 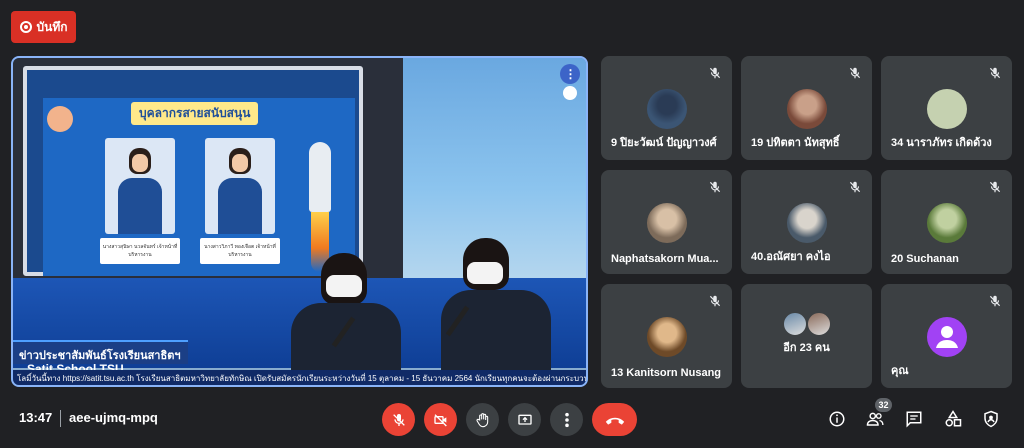 I want to click on participant-name: 34 นาราภัทร เกิดด้วง, so click(x=941, y=143).